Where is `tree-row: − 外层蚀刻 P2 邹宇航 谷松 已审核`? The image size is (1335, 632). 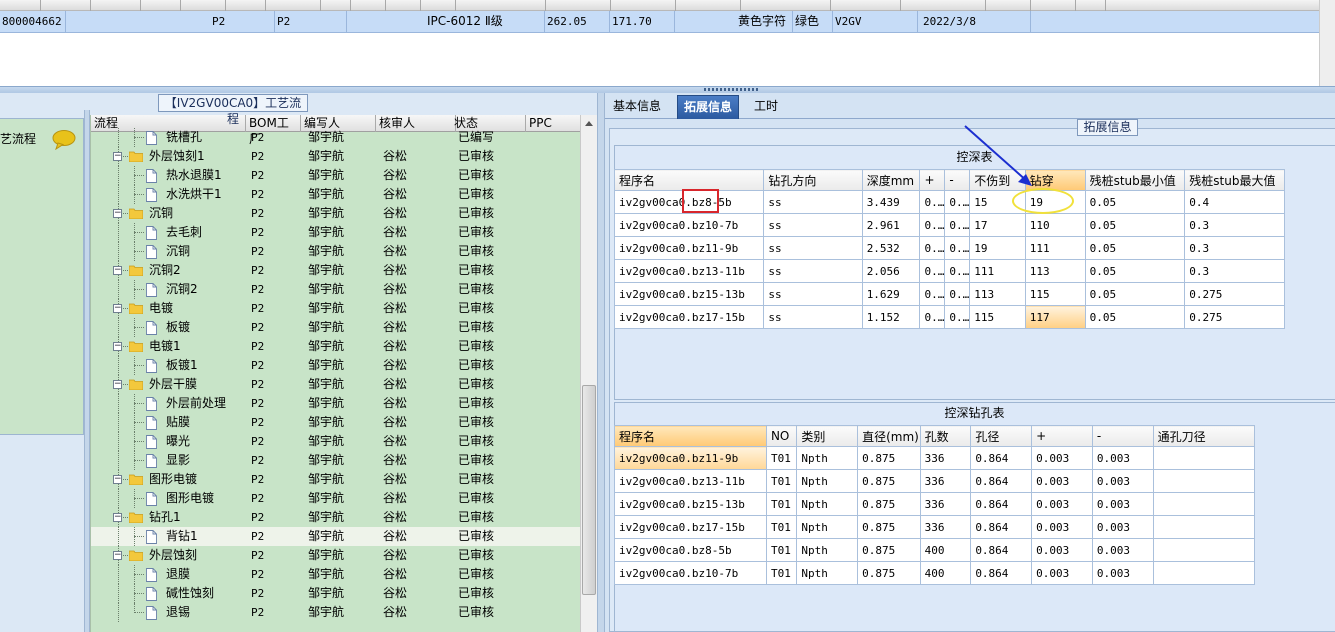 tree-row: − 外层蚀刻 P2 邹宇航 谷松 已审核 is located at coordinates (335, 555).